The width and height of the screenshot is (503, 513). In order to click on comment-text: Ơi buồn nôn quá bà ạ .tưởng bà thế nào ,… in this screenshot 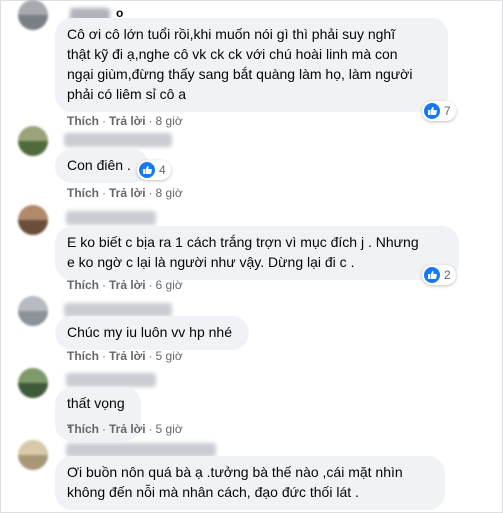, I will do `click(235, 482)`.